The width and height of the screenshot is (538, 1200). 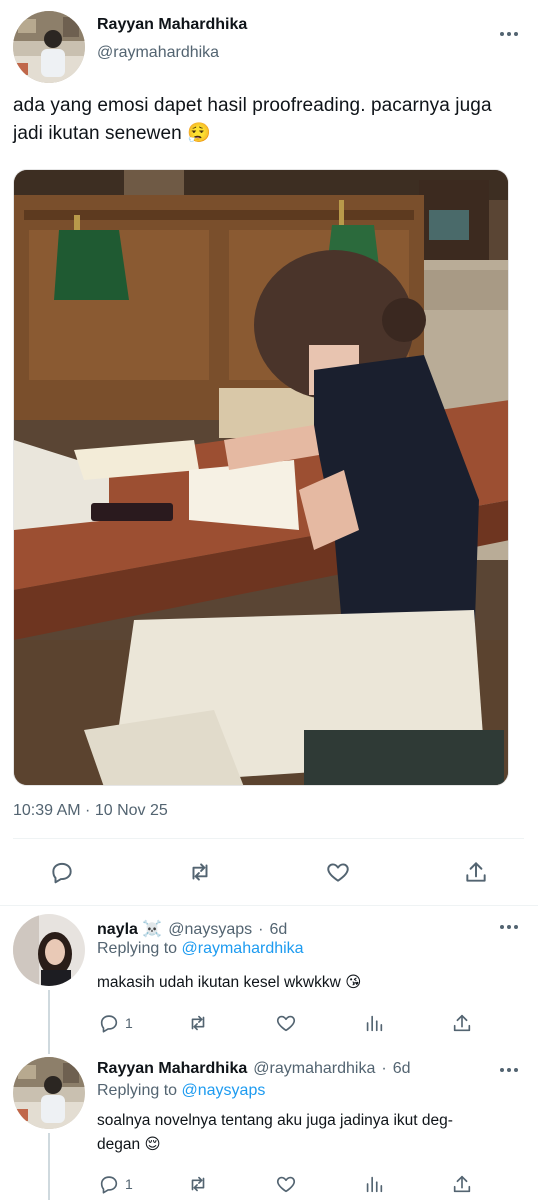 I want to click on reply-header: nayla ☠️ @naysyaps · 6d, so click(x=192, y=929).